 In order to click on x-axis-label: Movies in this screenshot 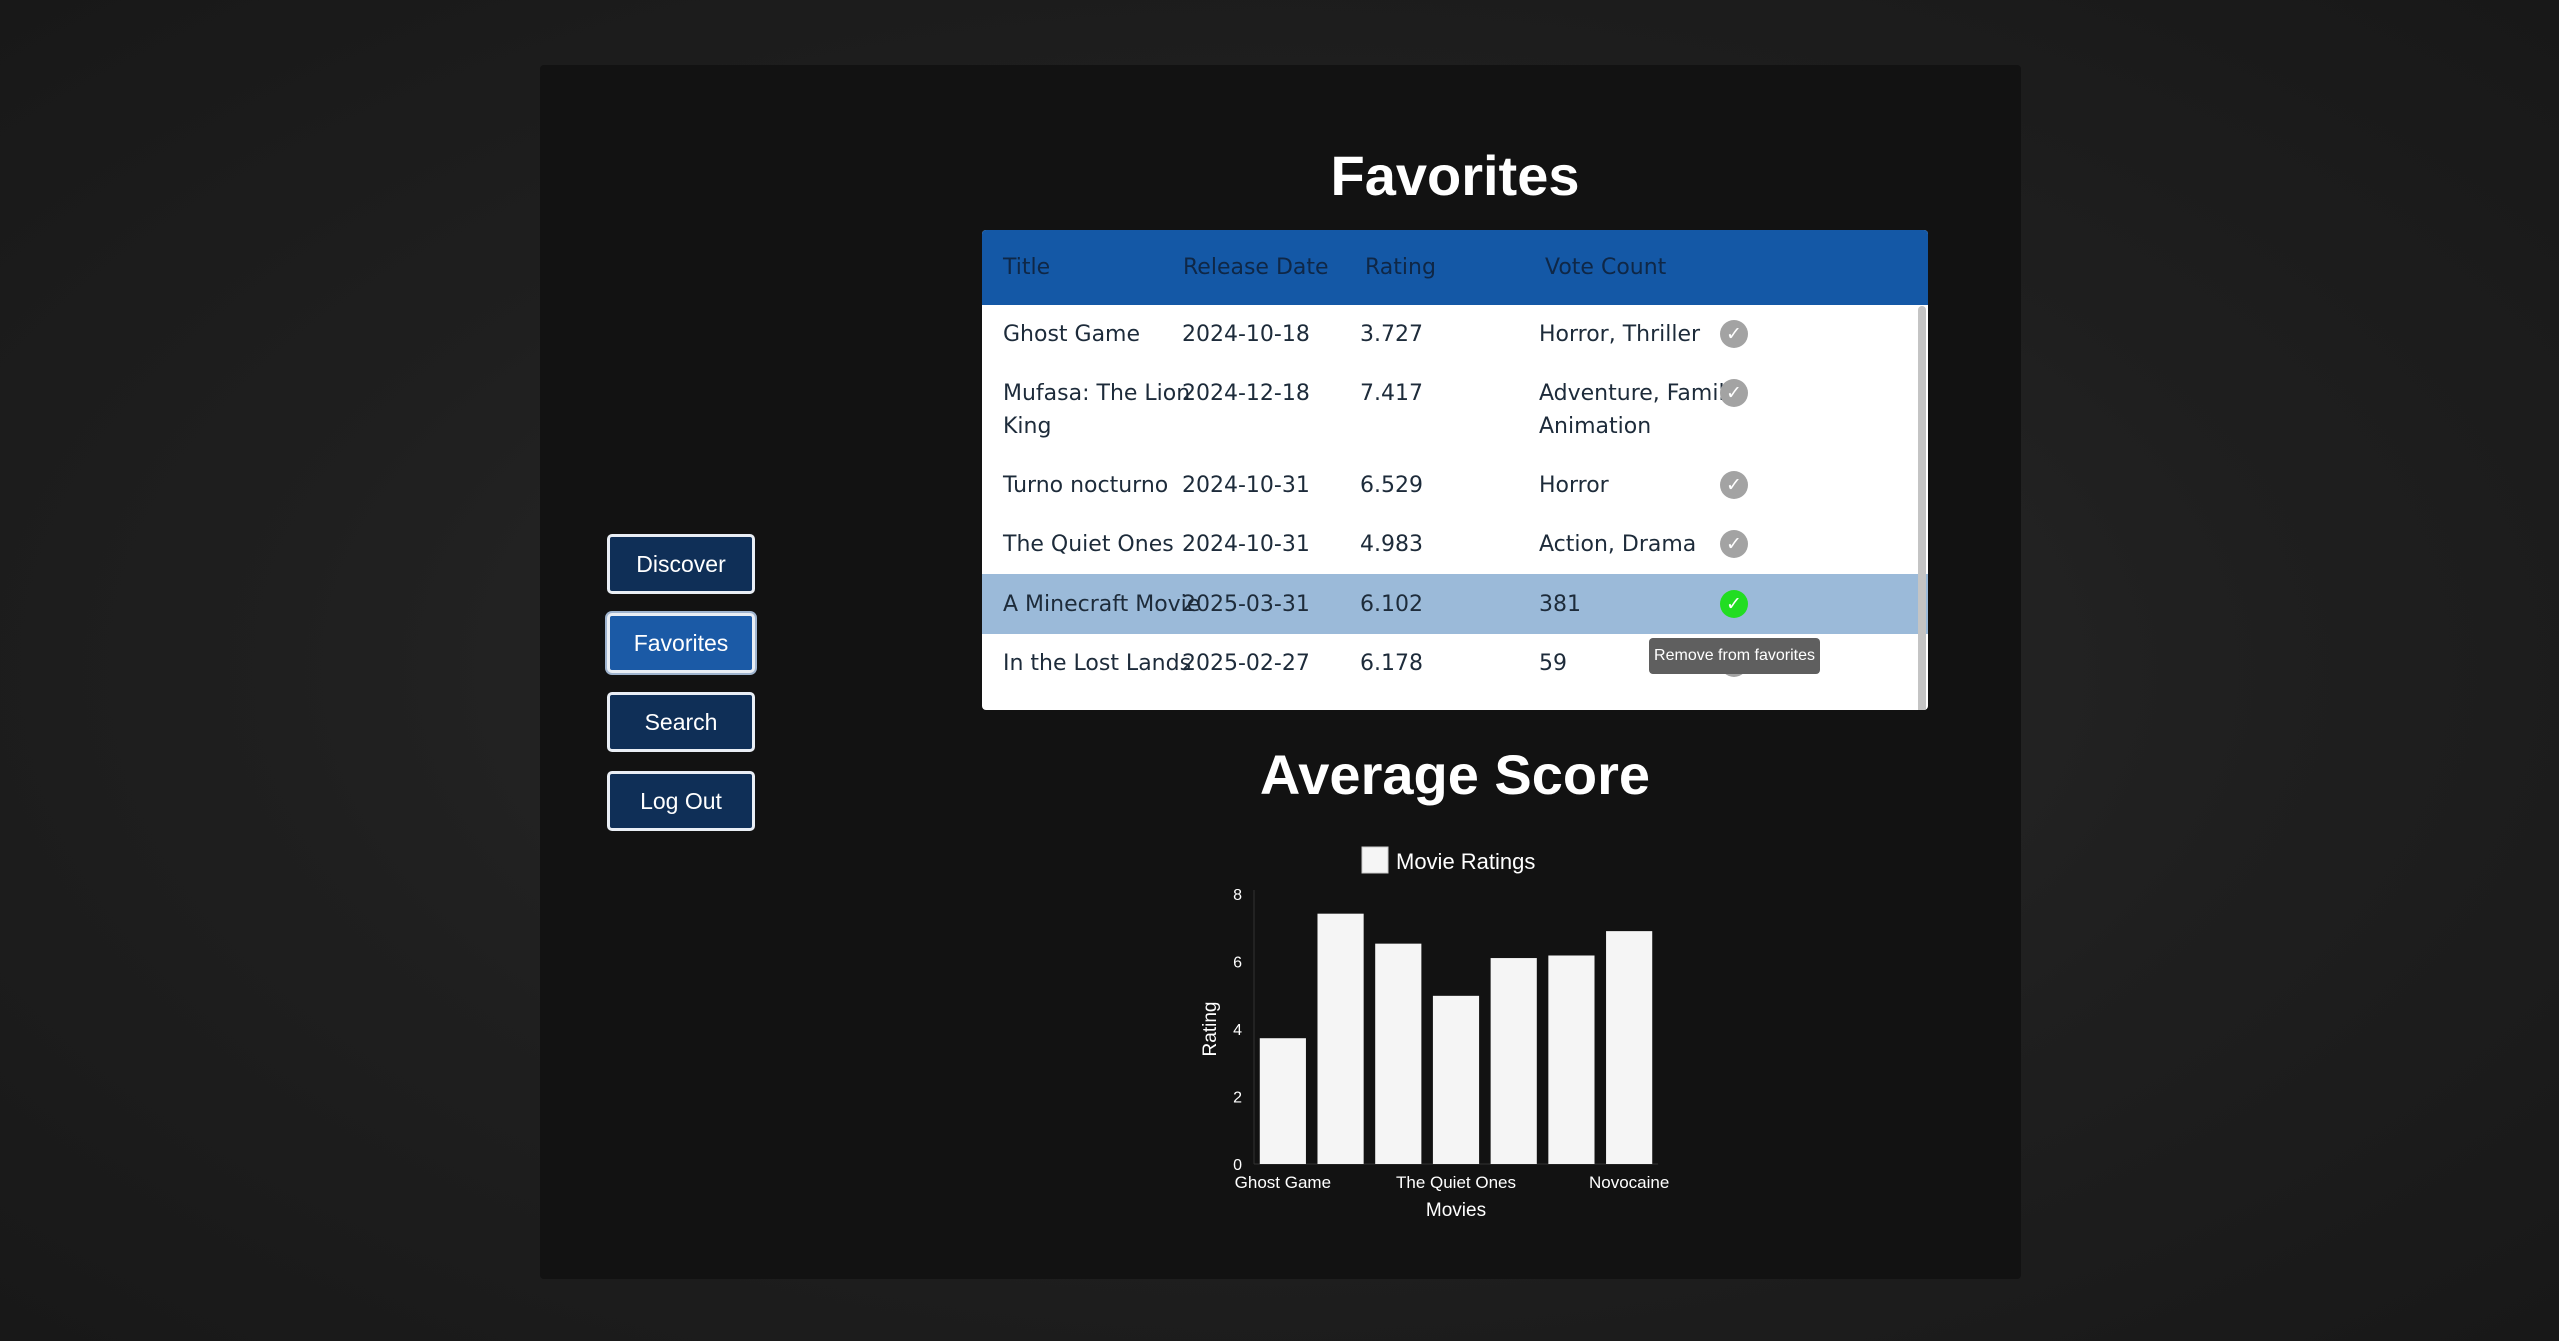, I will do `click(1456, 1210)`.